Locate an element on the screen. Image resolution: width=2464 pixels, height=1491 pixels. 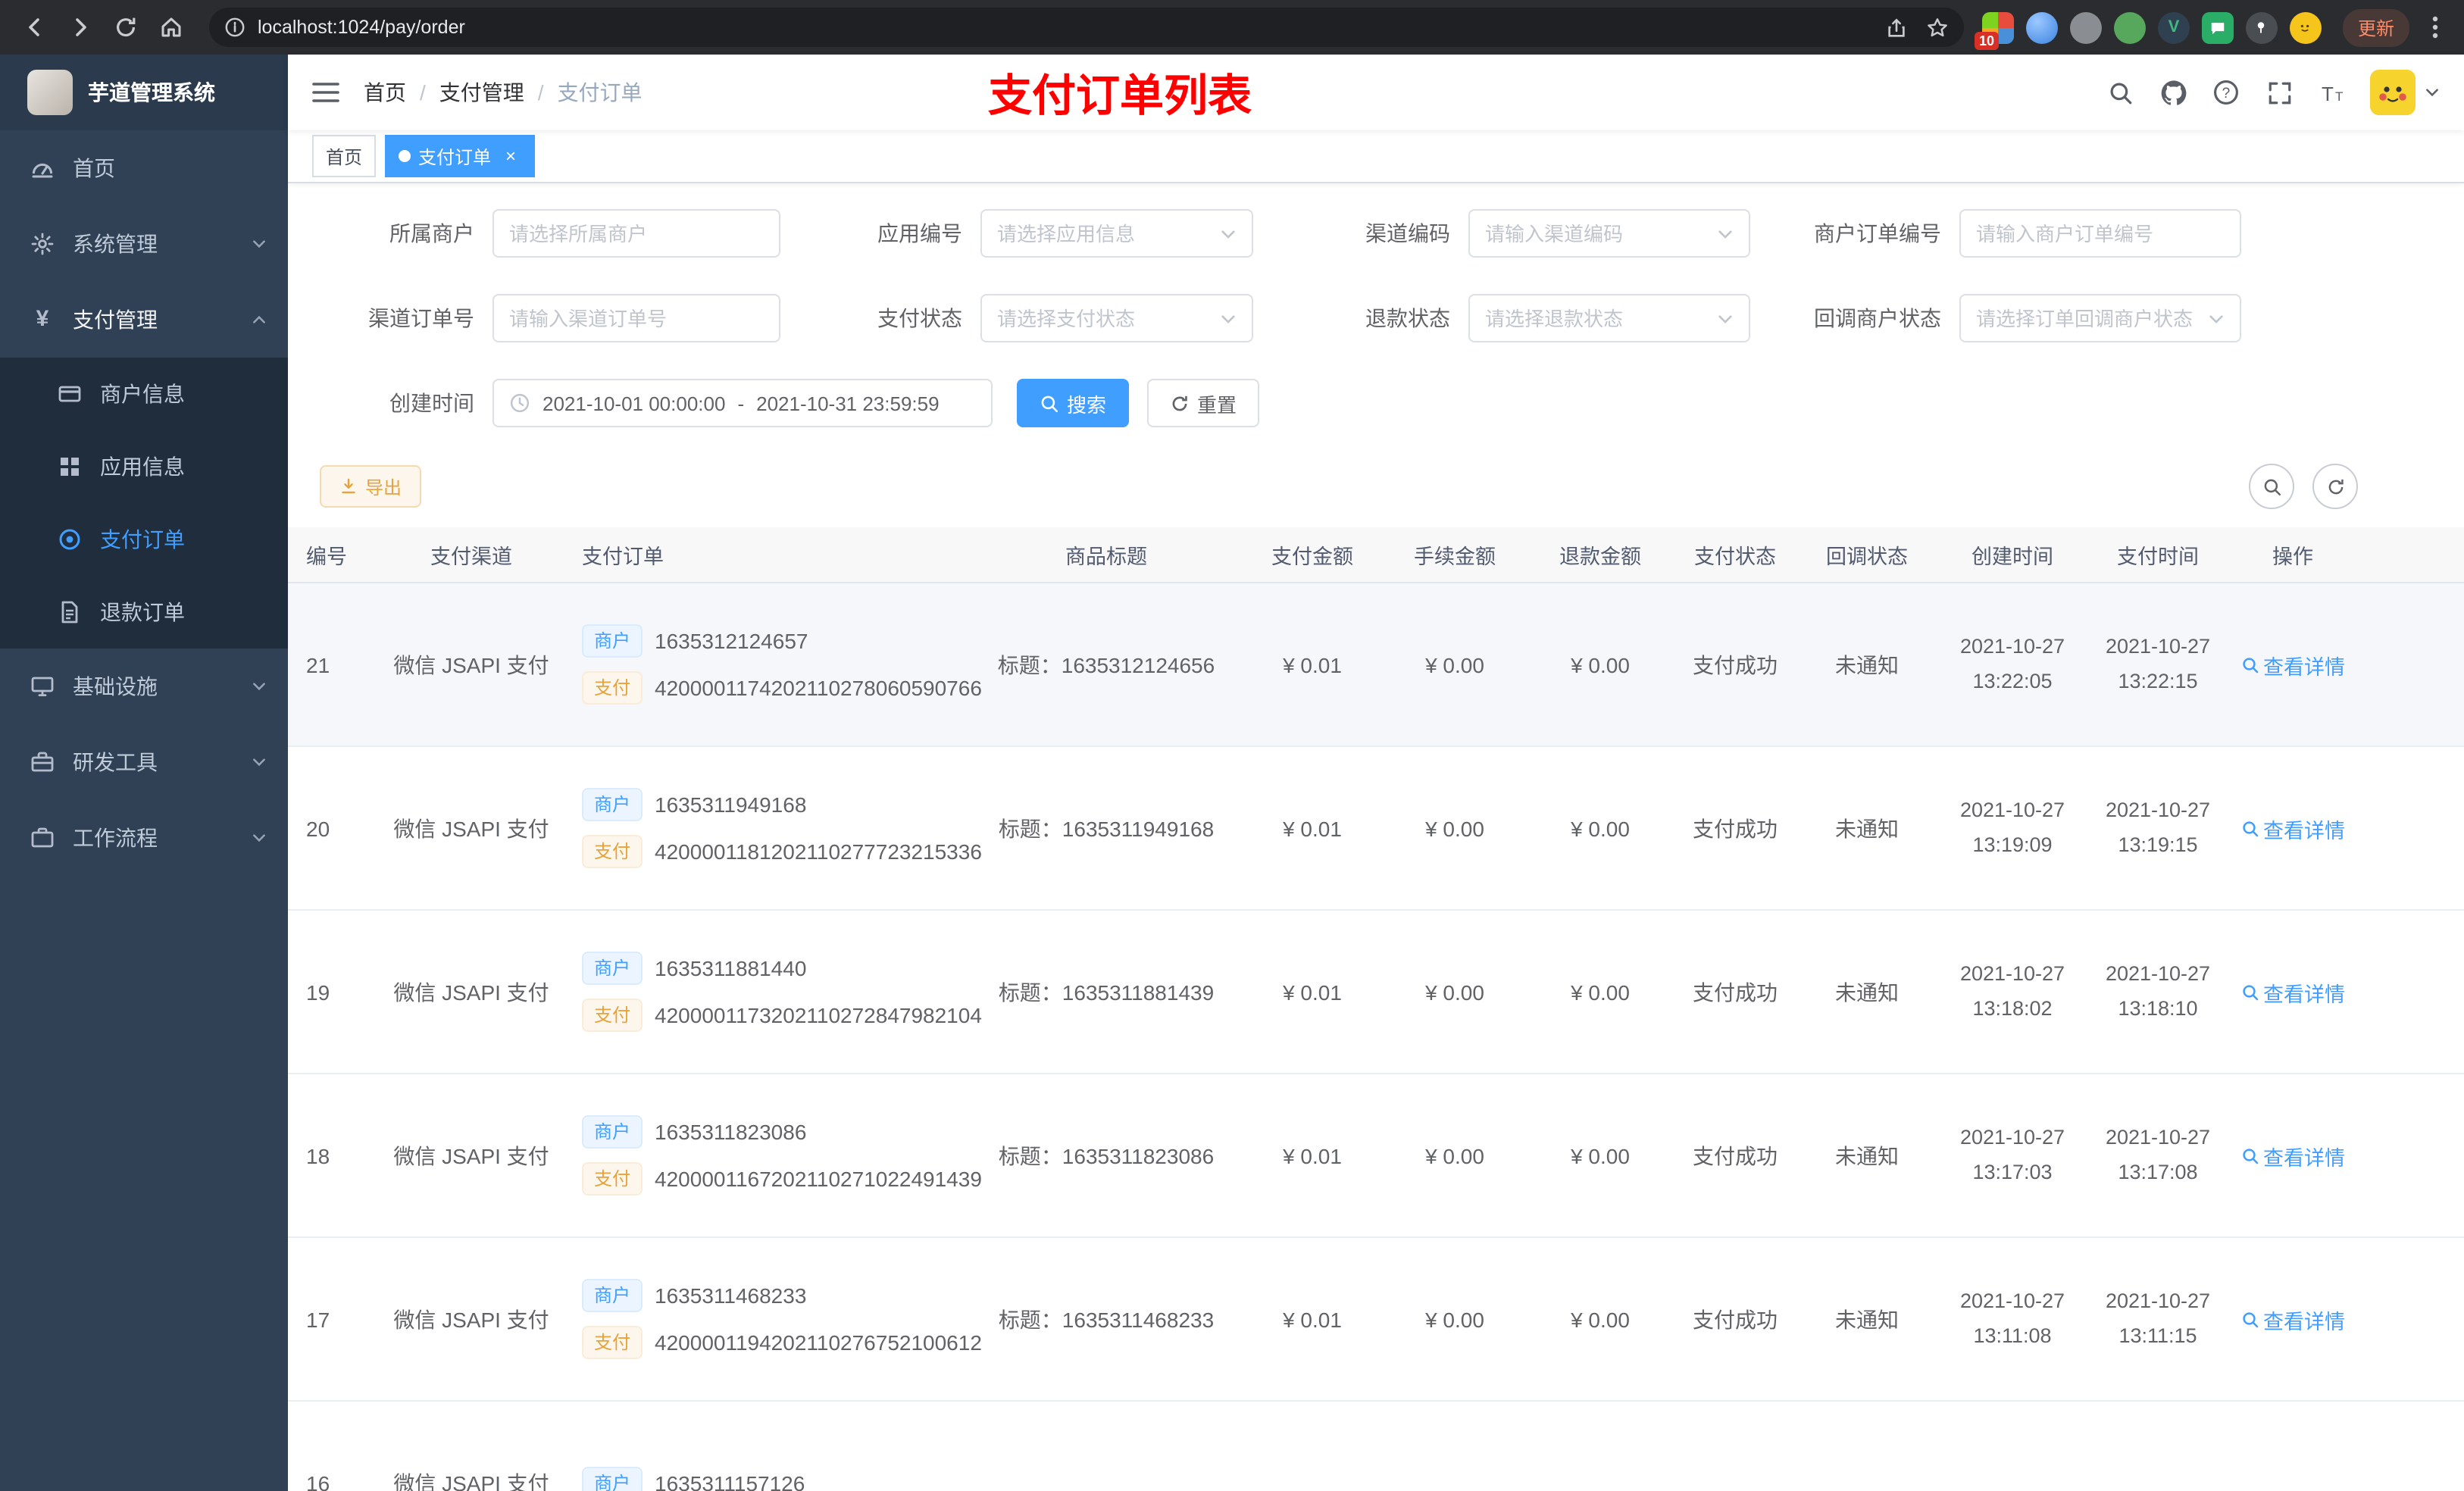
briefcase-icon is located at coordinates (42, 838).